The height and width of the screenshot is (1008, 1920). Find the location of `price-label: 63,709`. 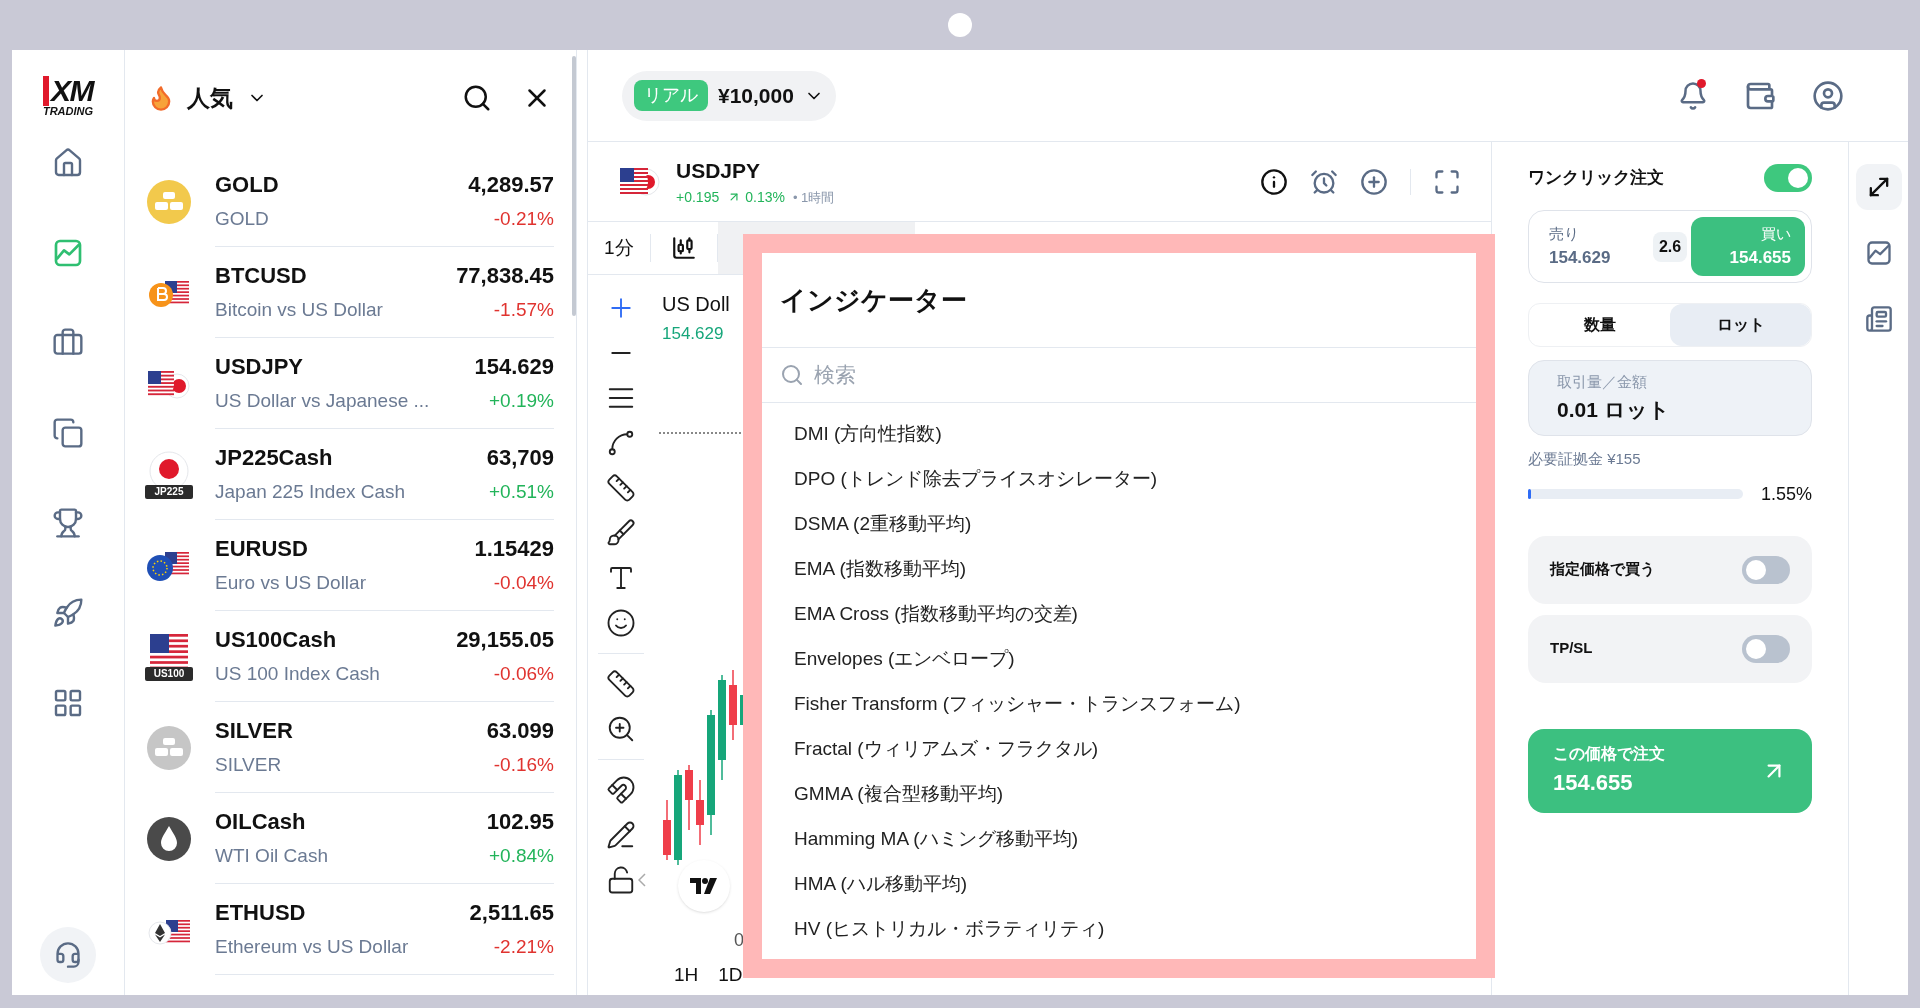

price-label: 63,709 is located at coordinates (520, 458).